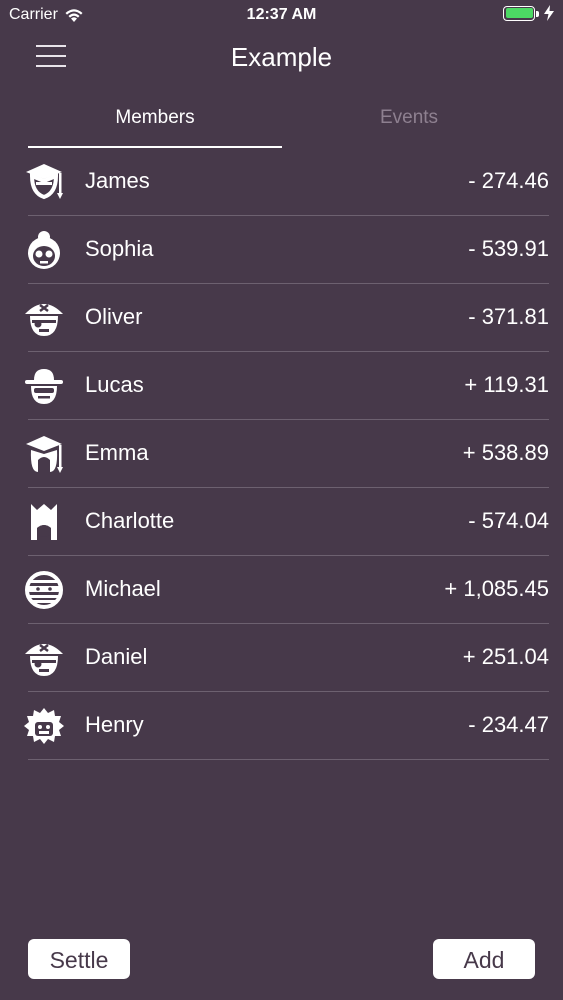 This screenshot has width=563, height=1000. I want to click on member-balance: - 234.47, so click(508, 724).